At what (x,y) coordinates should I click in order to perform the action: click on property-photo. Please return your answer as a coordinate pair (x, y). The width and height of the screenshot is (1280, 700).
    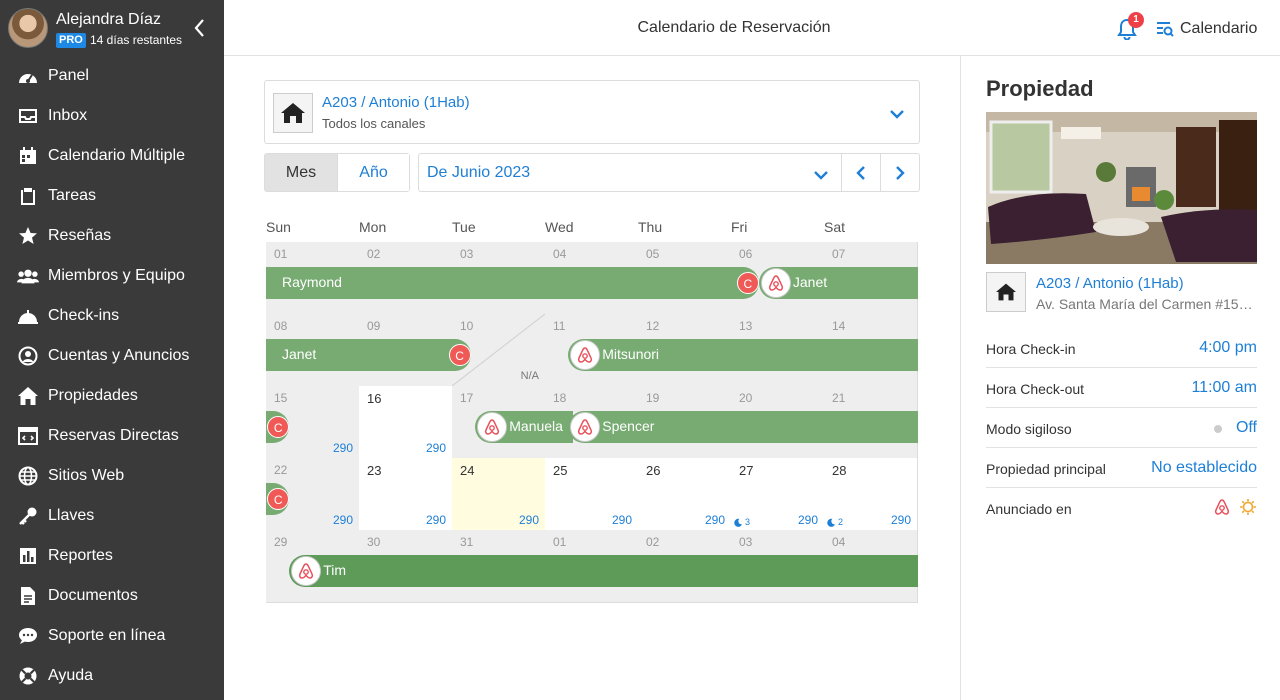
    Looking at the image, I should click on (1121, 188).